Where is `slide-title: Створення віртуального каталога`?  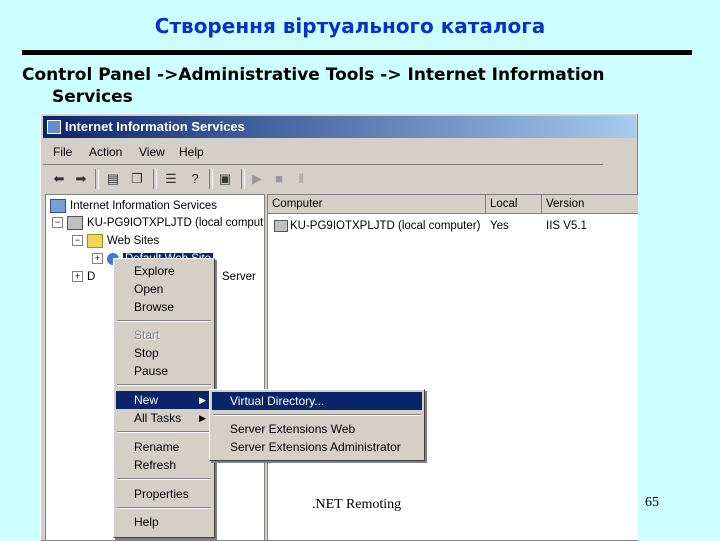 slide-title: Створення віртуального каталога is located at coordinates (350, 26).